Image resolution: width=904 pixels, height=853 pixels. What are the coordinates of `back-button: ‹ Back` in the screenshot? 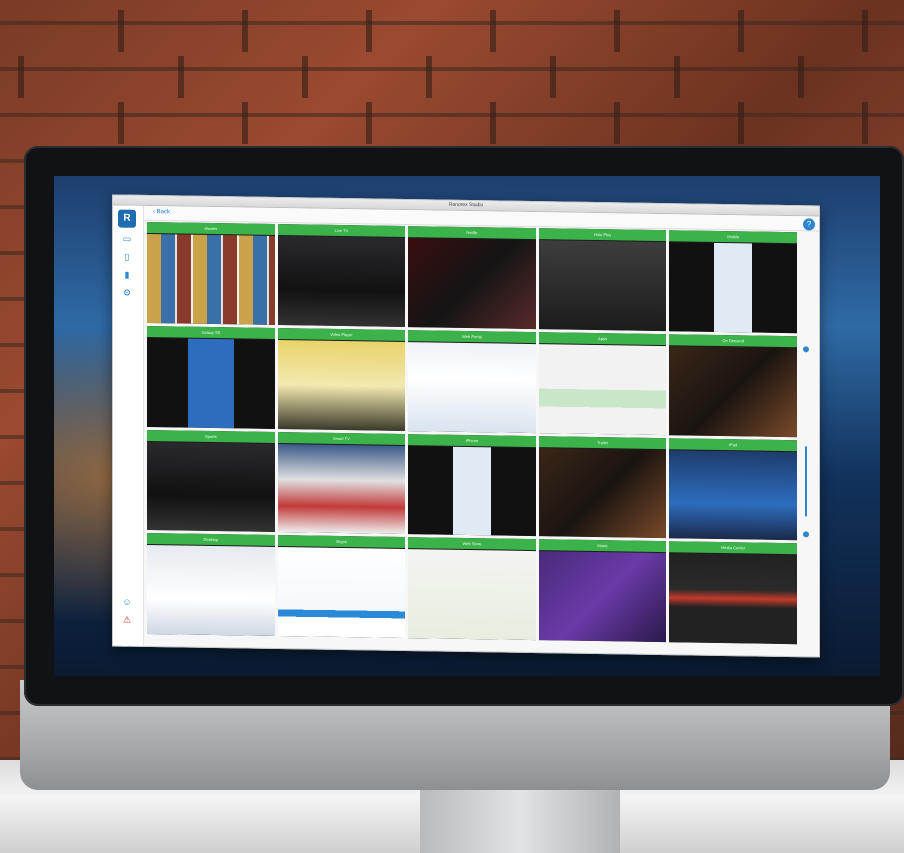 It's located at (171, 213).